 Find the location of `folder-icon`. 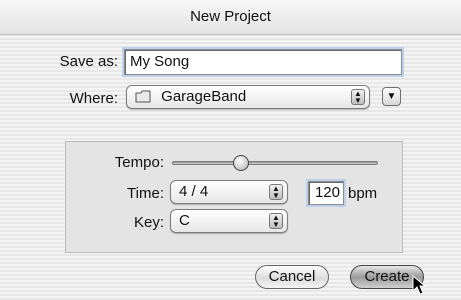

folder-icon is located at coordinates (143, 95).